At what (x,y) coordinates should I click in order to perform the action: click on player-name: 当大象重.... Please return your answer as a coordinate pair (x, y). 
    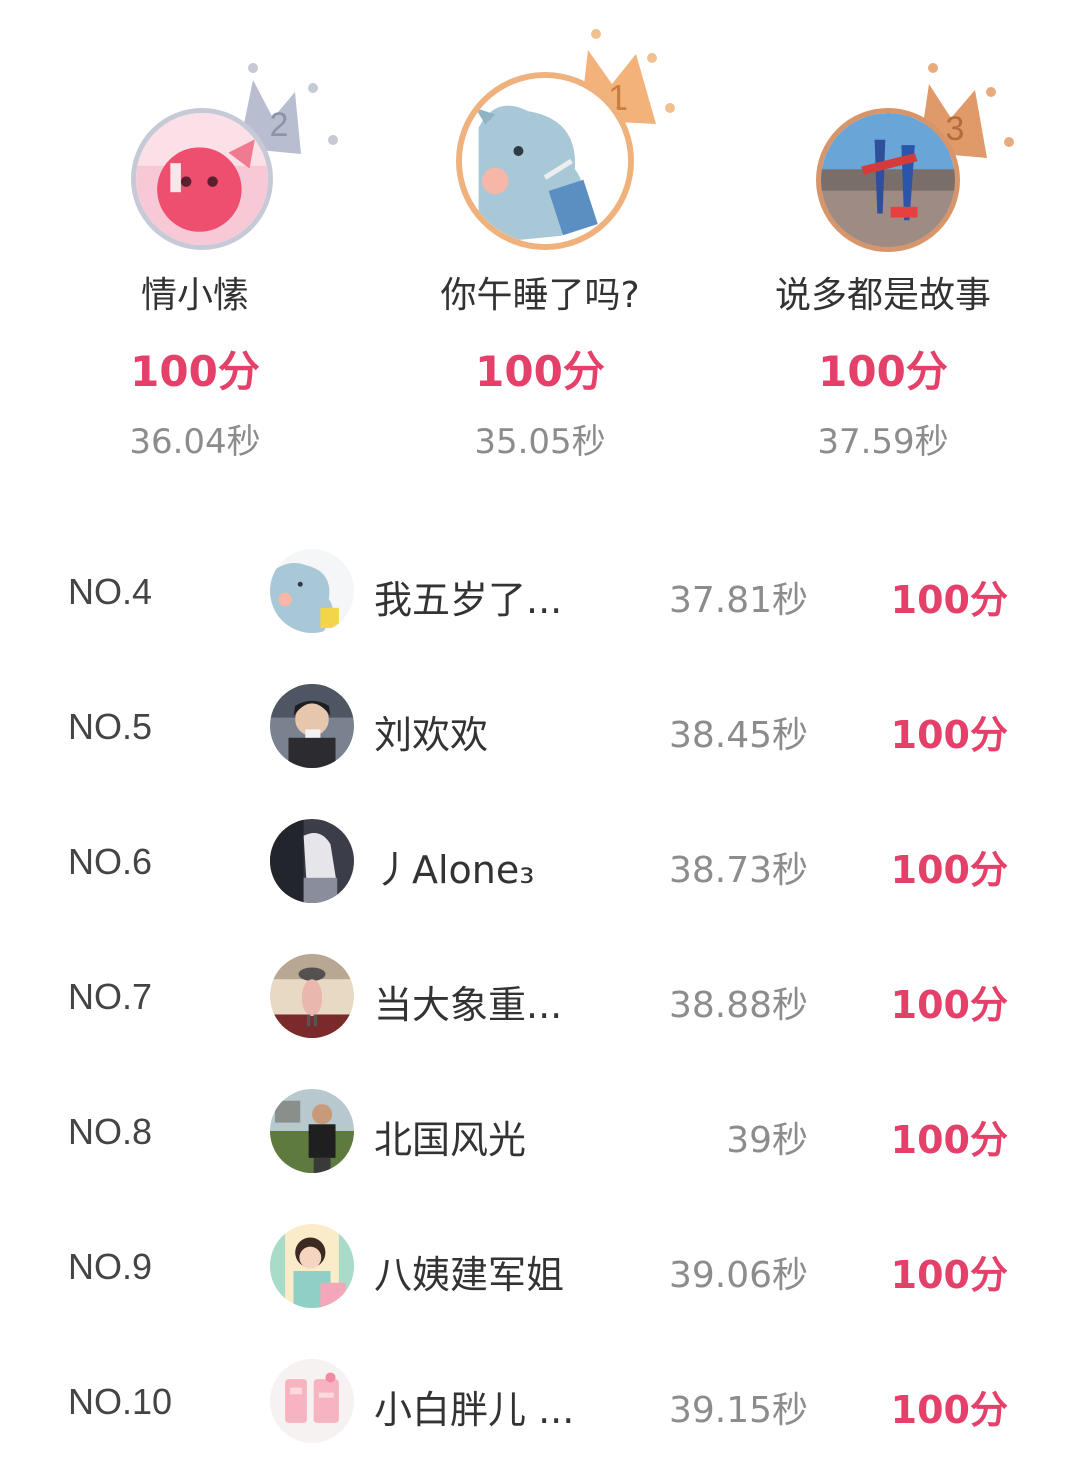
    Looking at the image, I should click on (468, 1005).